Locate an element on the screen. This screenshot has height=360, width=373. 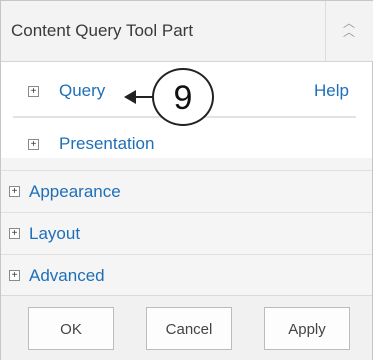
ok-button: OK is located at coordinates (71, 328).